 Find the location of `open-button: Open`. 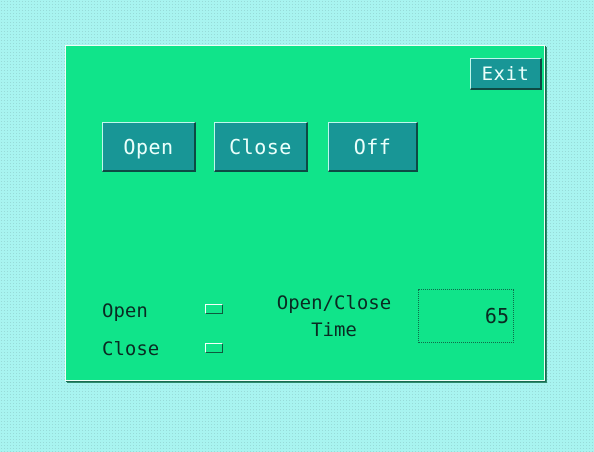

open-button: Open is located at coordinates (149, 147).